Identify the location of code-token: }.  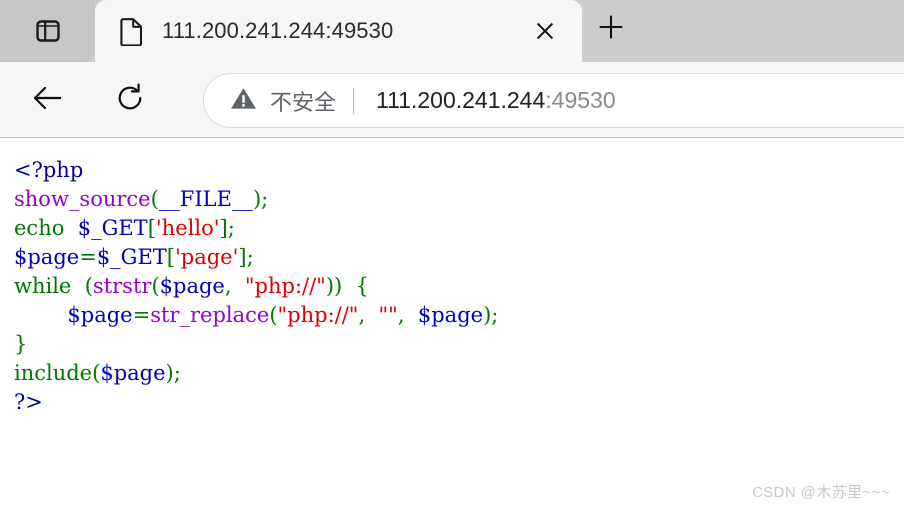
(21, 344).